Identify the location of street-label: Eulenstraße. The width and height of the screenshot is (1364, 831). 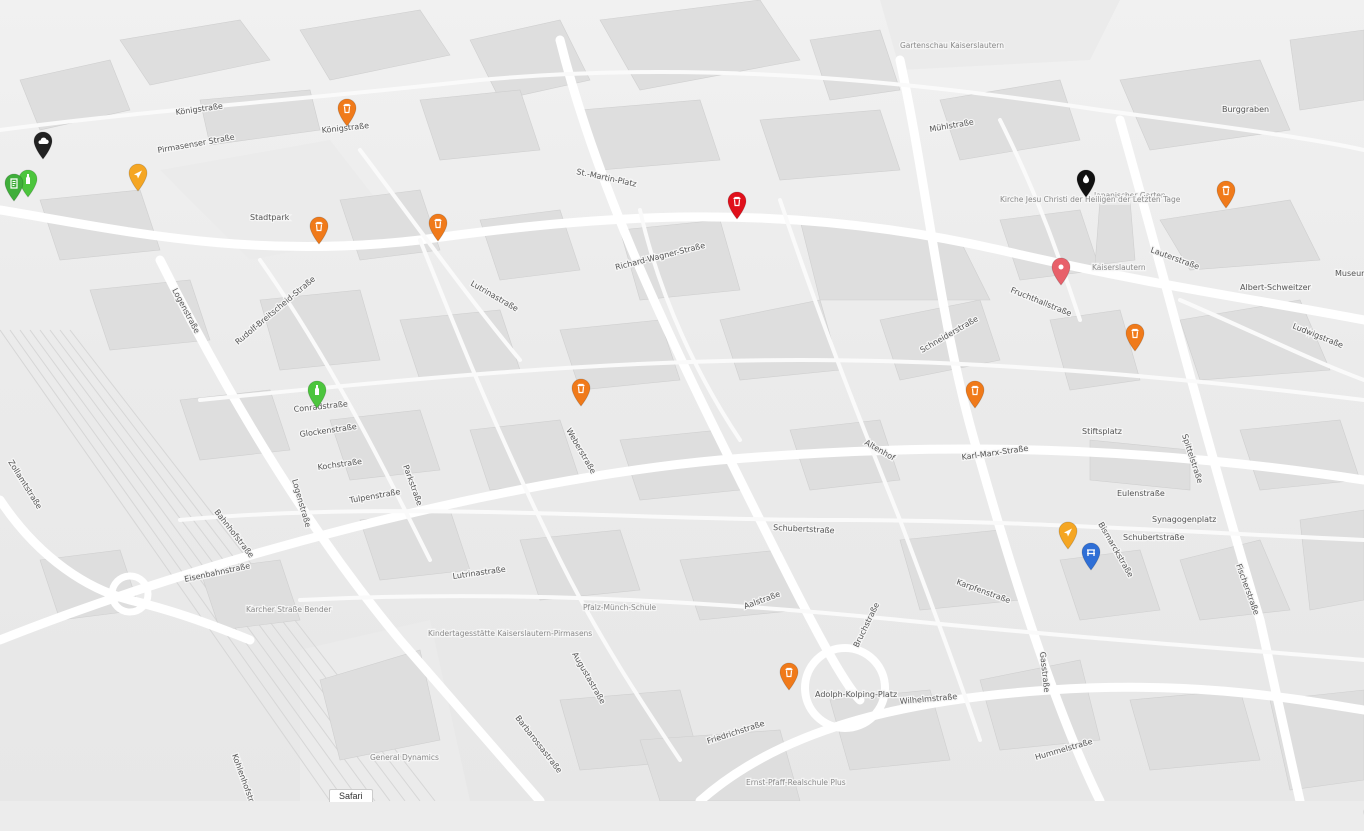
(1141, 493).